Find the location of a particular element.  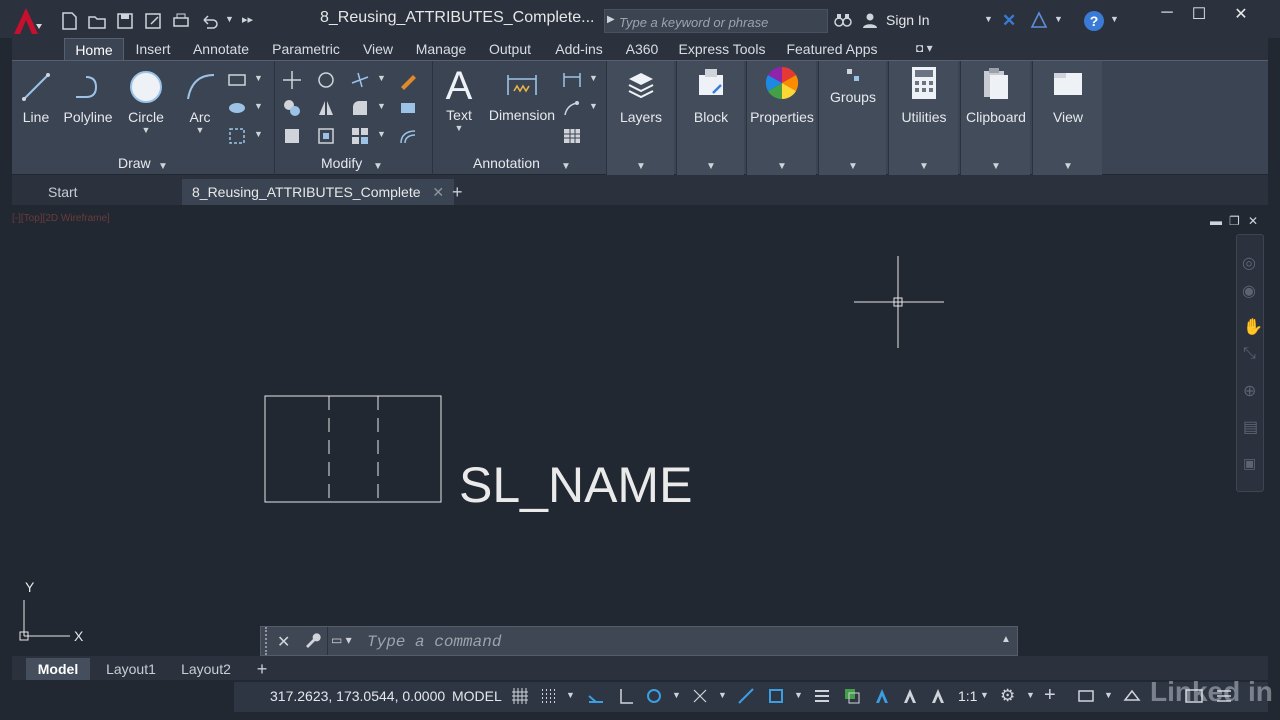

boundary-icon is located at coordinates (237, 136).